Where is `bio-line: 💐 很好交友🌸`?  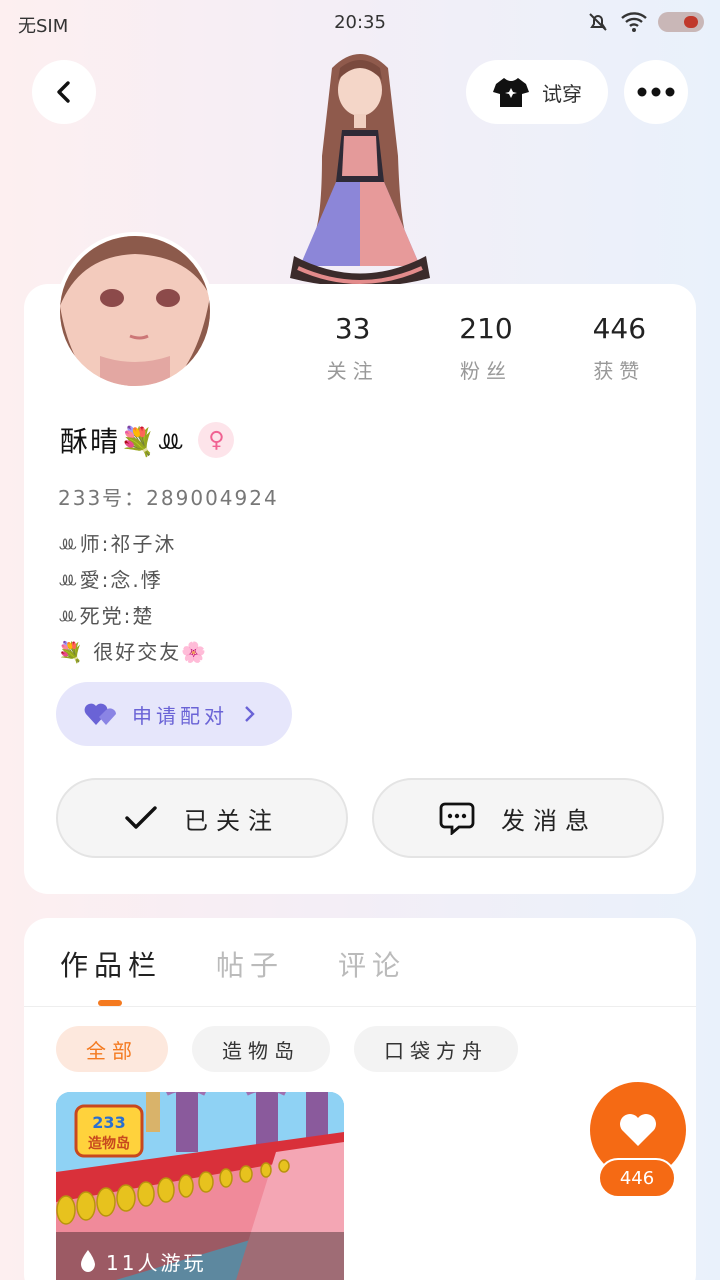 bio-line: 💐 很好交友🌸 is located at coordinates (133, 652).